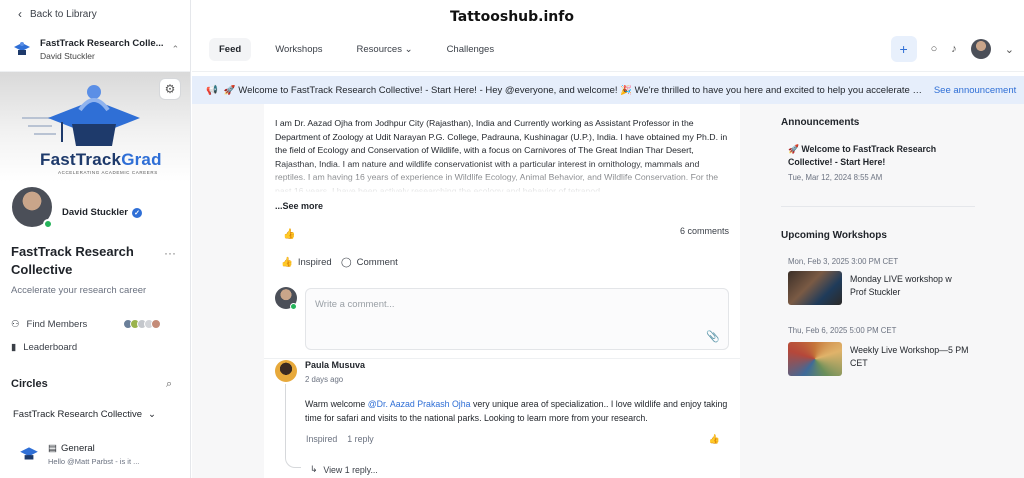 The image size is (1024, 478). What do you see at coordinates (471, 49) in the screenshot?
I see `tab-challenges: Challenges` at bounding box center [471, 49].